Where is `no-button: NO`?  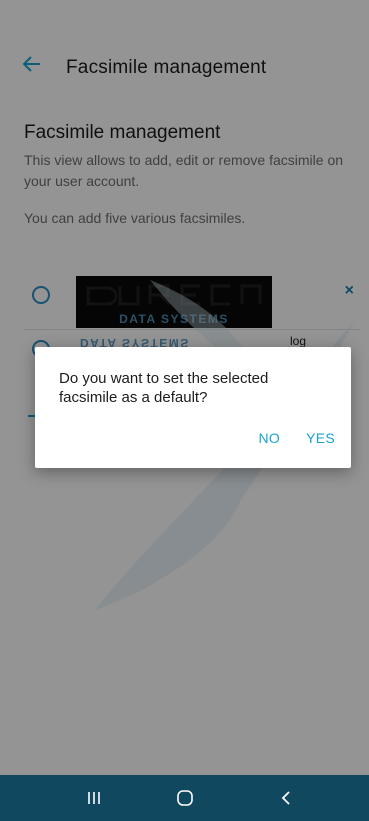
no-button: NO is located at coordinates (269, 438).